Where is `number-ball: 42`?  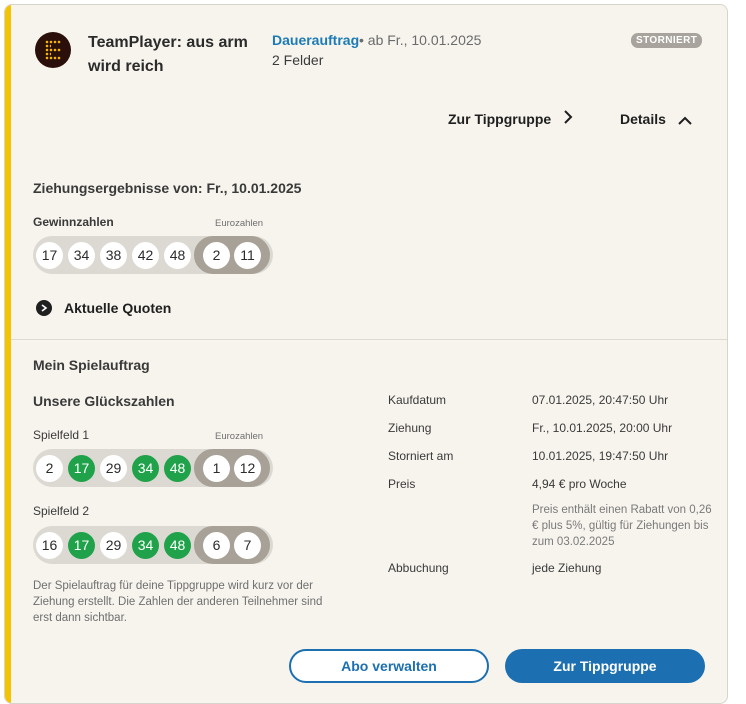 number-ball: 42 is located at coordinates (145, 255).